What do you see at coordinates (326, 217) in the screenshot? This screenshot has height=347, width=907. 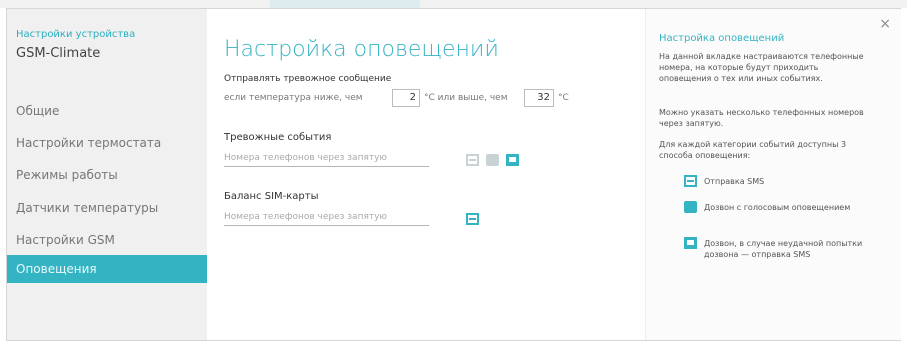 I see `balance-phones-input: Номера телефонов через запятую` at bounding box center [326, 217].